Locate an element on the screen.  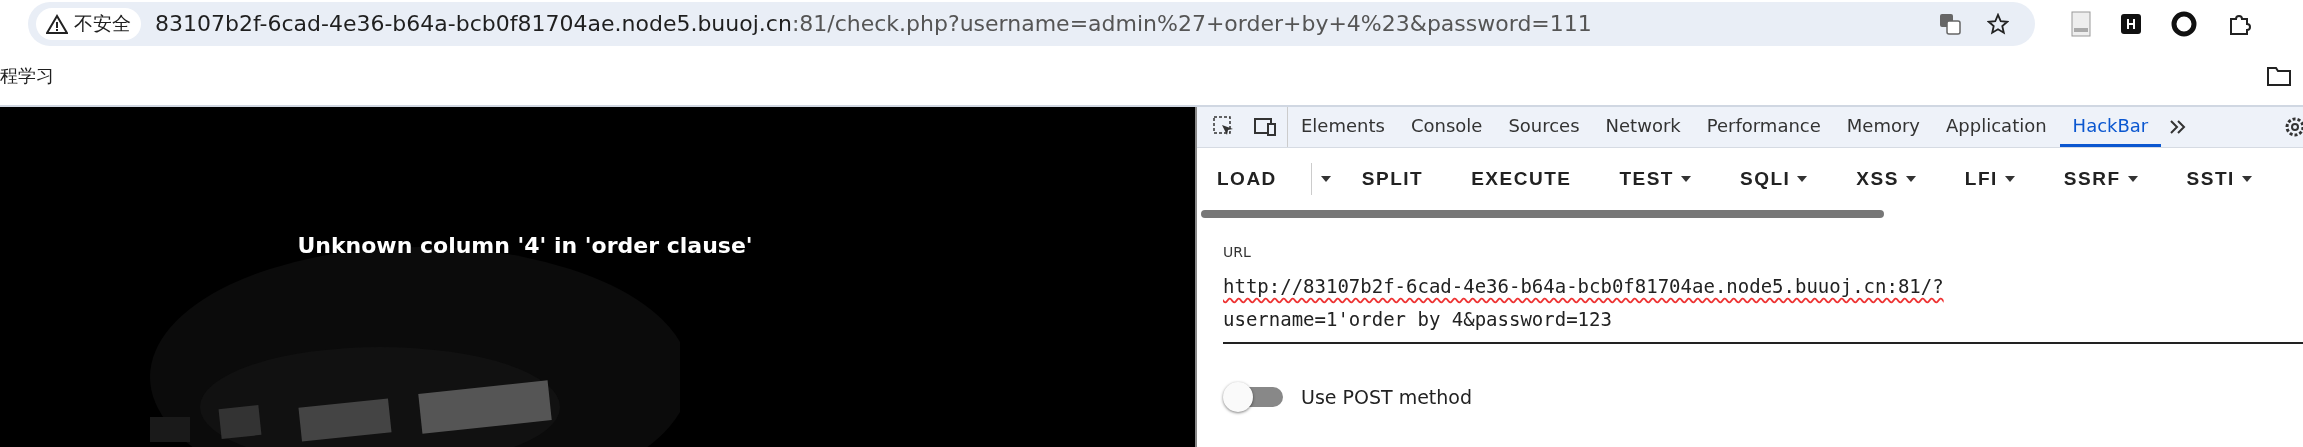
hackbar-button: LOAD is located at coordinates (1259, 179).